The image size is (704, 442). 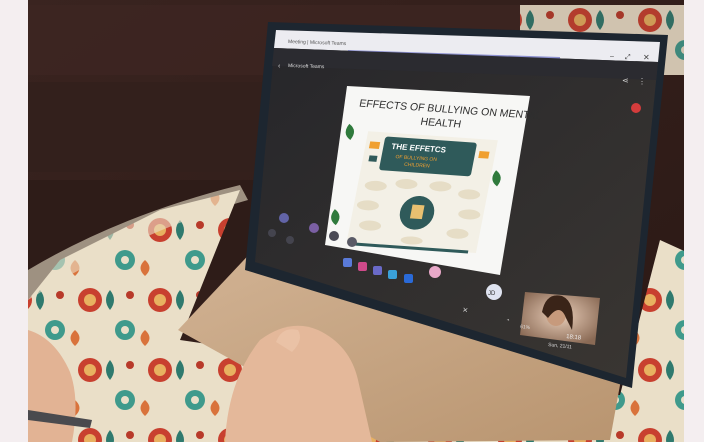 What do you see at coordinates (492, 294) in the screenshot?
I see `participant-initials: JD` at bounding box center [492, 294].